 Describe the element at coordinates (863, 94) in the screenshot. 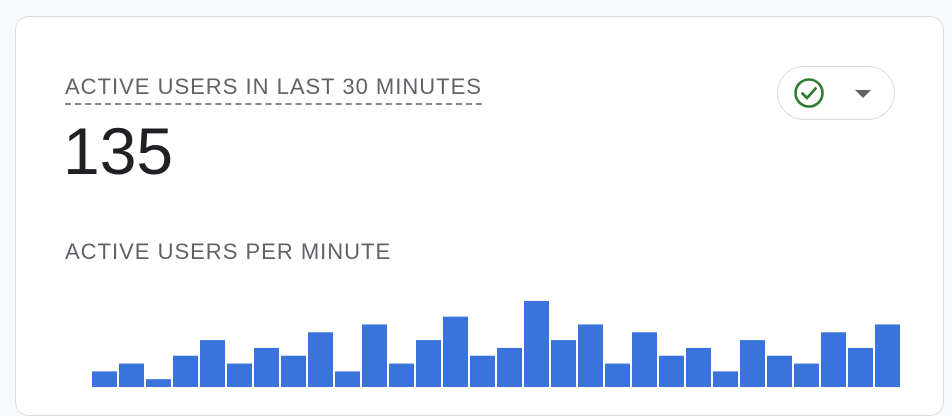

I see `arrow-drop-down-icon` at that location.